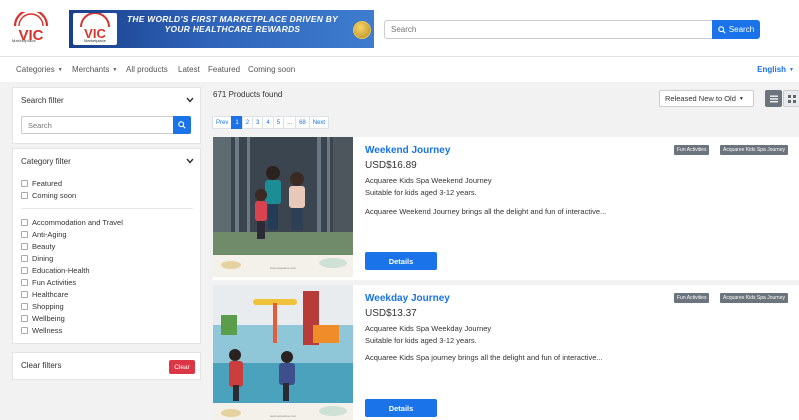 This screenshot has width=799, height=420. Describe the element at coordinates (61, 270) in the screenshot. I see `filter-label: Education-Health` at that location.